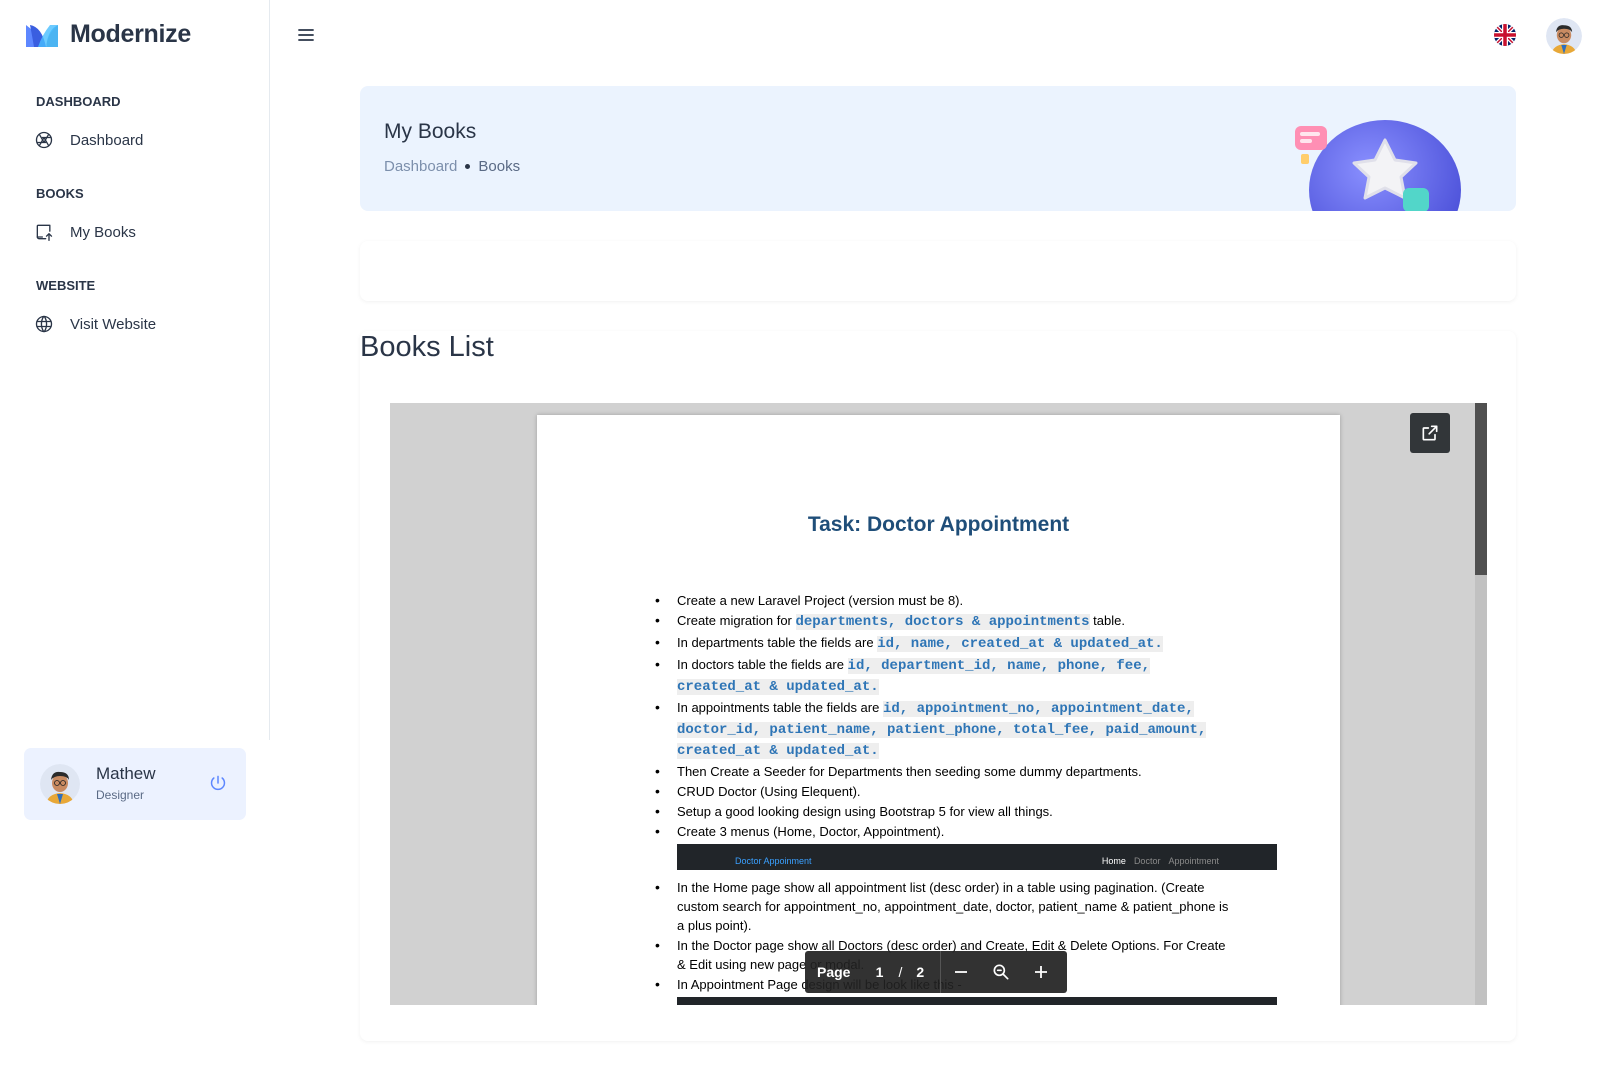 The image size is (1600, 1091). I want to click on sidebar-item-dashboard: Dashboard, so click(88, 140).